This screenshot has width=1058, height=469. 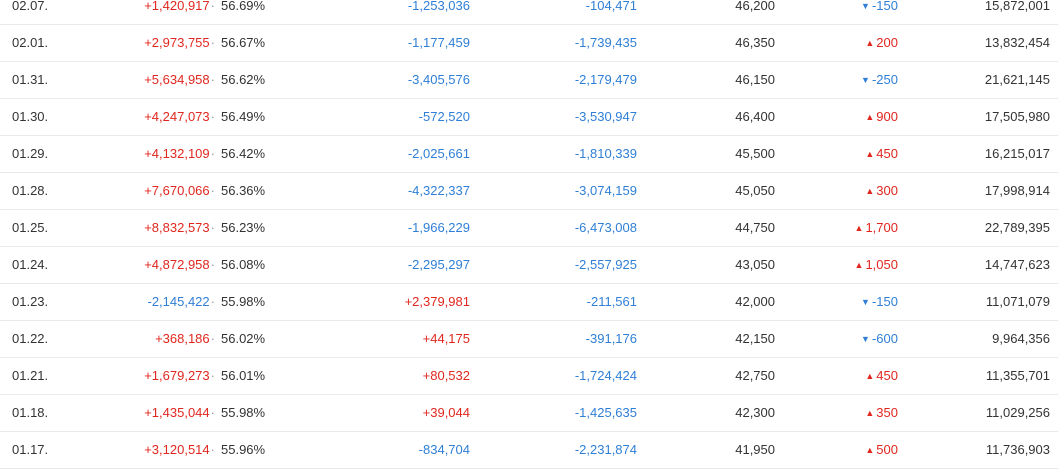 What do you see at coordinates (605, 153) in the screenshot?
I see `individual-net-cell: -1,810,339` at bounding box center [605, 153].